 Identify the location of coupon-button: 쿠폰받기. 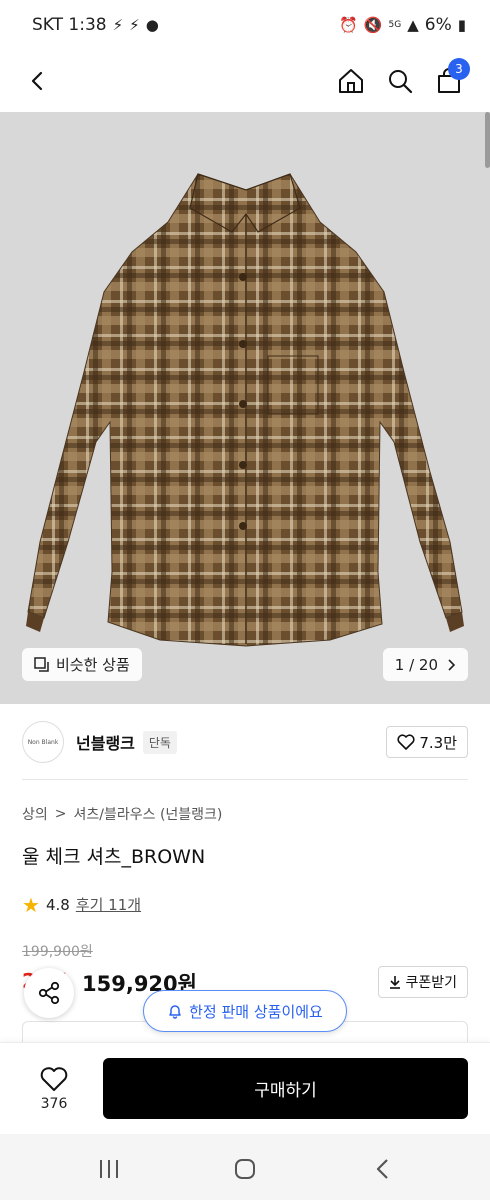
(423, 982).